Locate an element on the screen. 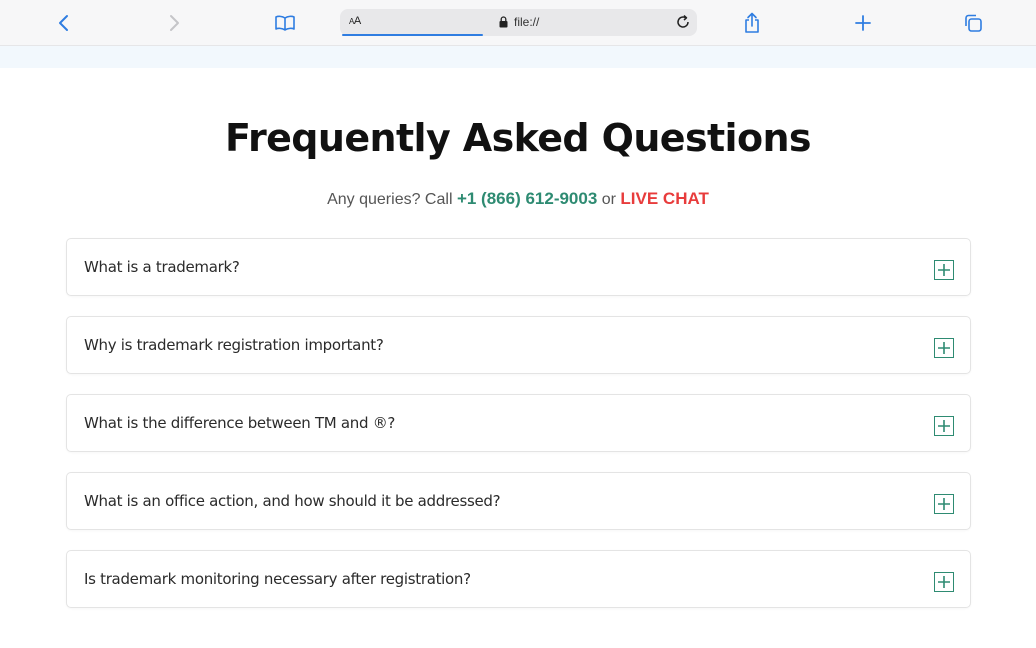 This screenshot has width=1036, height=648. contact-middle: or is located at coordinates (609, 199).